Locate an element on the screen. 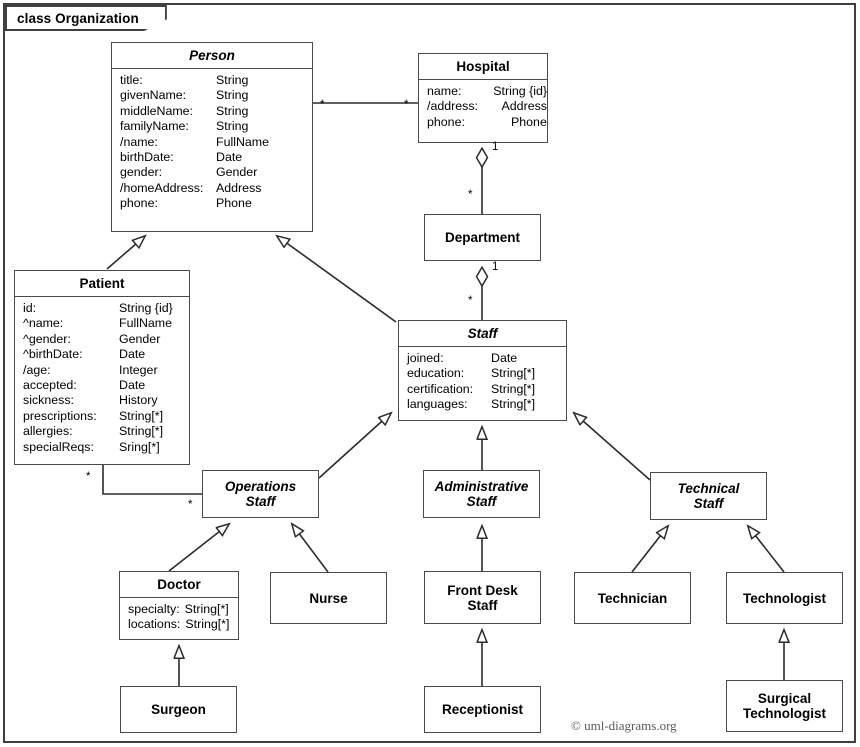  class-box-nurse: Nurse is located at coordinates (328, 598).